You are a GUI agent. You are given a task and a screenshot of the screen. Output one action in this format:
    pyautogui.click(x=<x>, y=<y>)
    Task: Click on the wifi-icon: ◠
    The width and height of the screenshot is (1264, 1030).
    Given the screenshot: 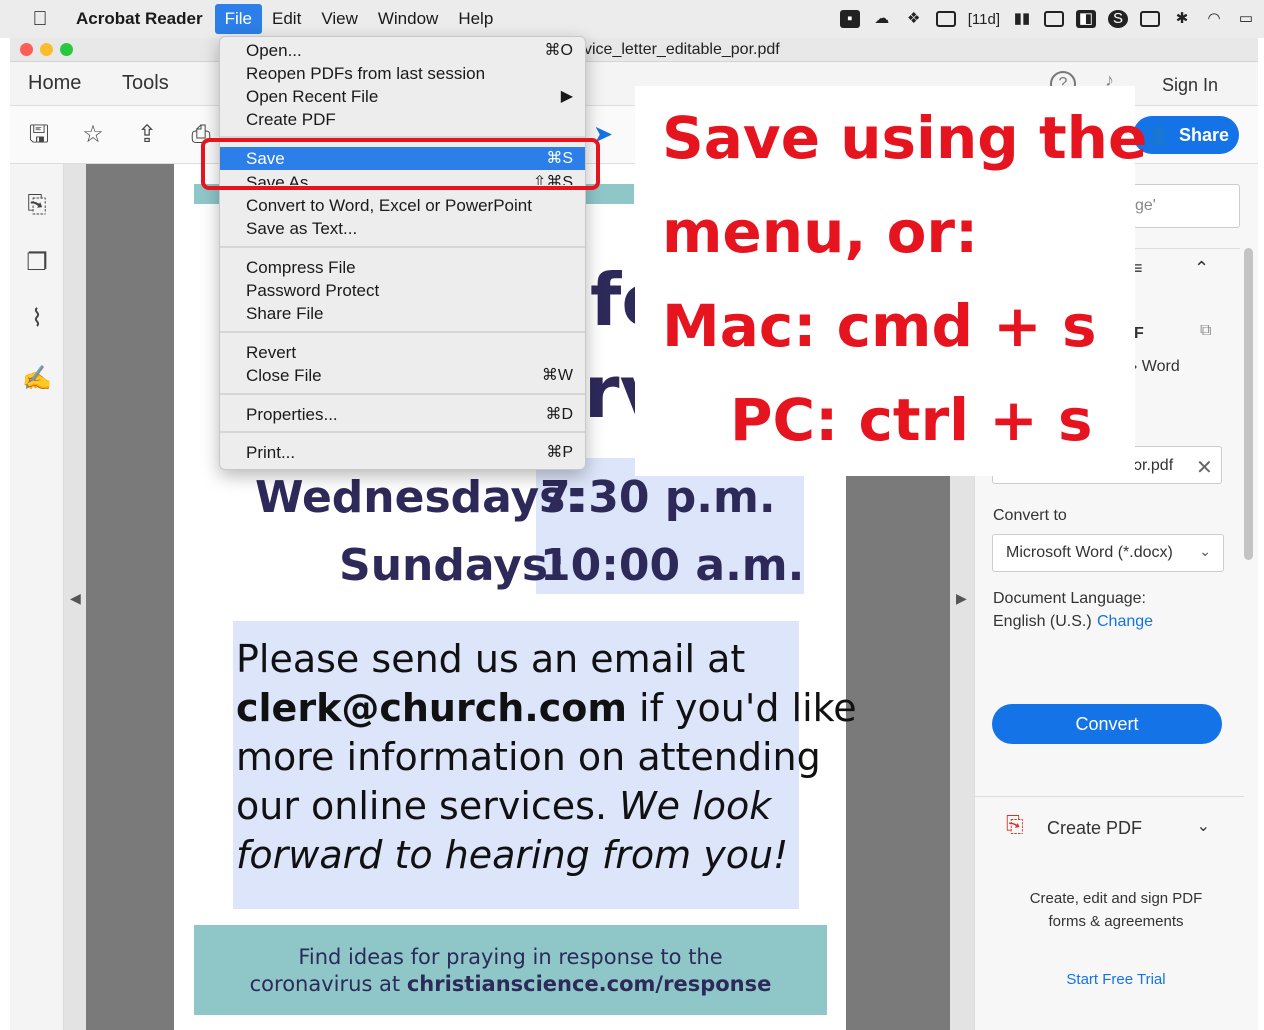 What is the action you would take?
    pyautogui.click(x=1214, y=19)
    